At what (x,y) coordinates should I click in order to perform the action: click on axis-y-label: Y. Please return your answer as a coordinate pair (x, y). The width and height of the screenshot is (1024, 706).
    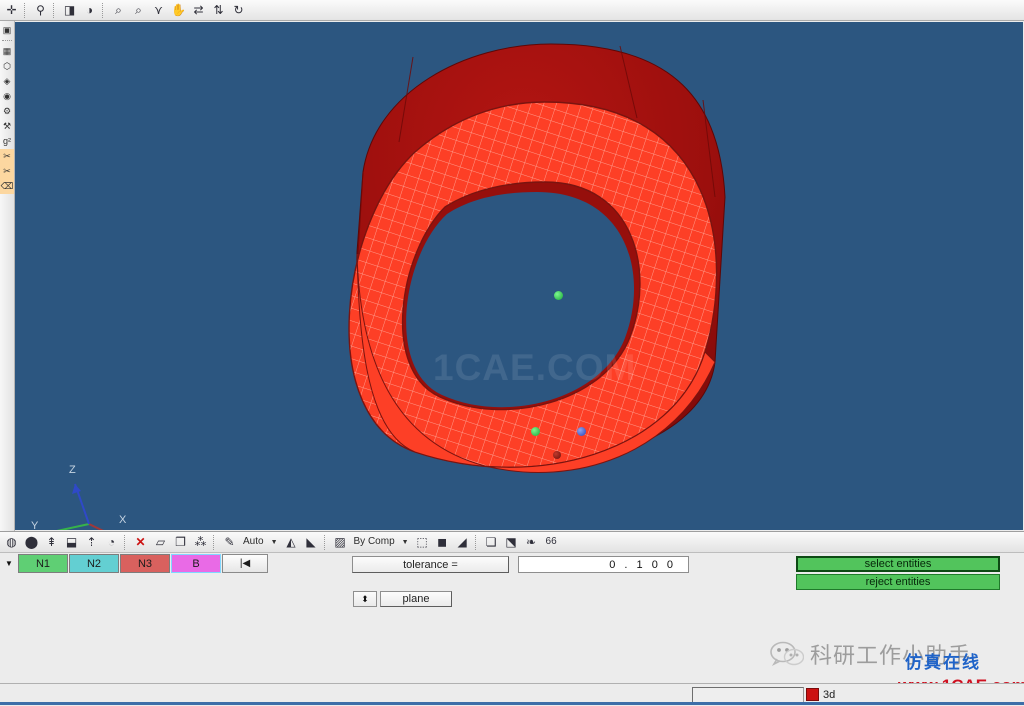
    Looking at the image, I should click on (35, 525).